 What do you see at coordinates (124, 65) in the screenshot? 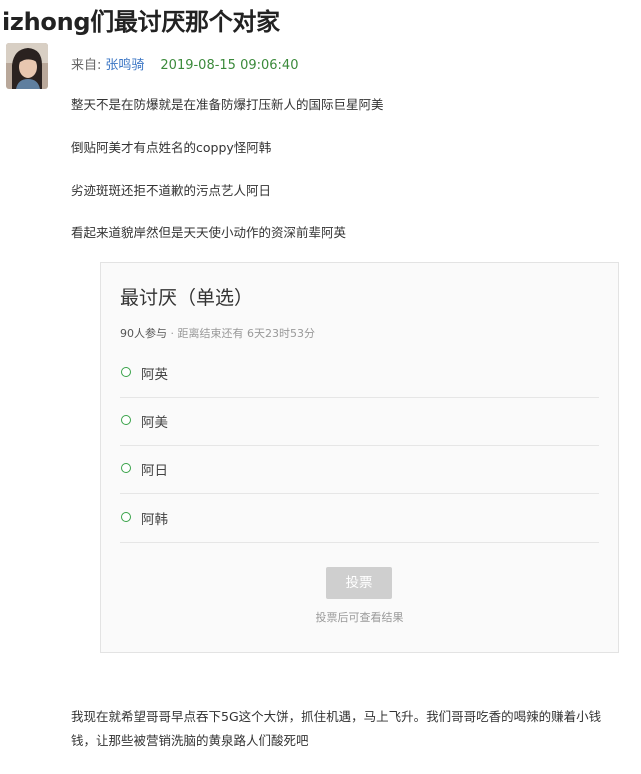
I see `author-link: 张鸣骑` at bounding box center [124, 65].